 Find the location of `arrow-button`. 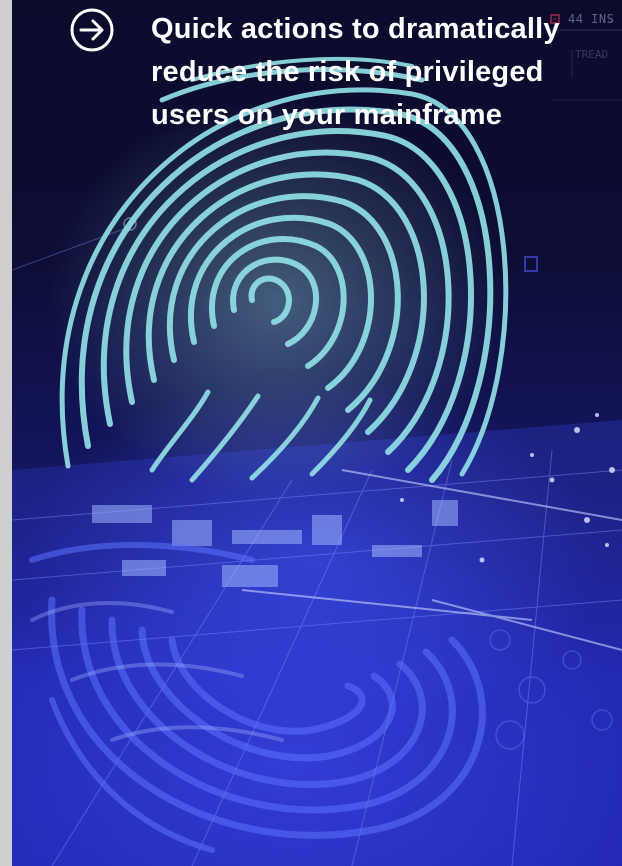

arrow-button is located at coordinates (92, 30).